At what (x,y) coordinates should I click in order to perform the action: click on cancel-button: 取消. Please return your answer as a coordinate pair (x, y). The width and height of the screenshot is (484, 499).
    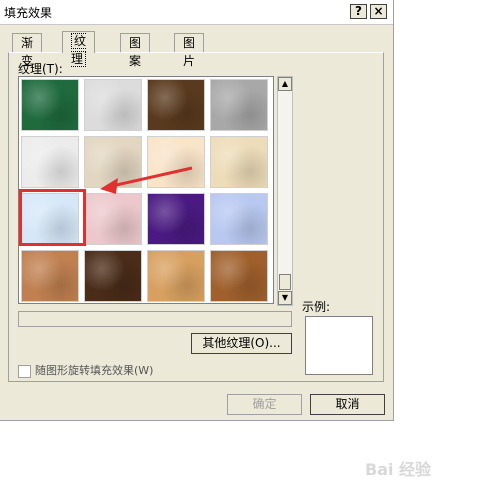
    Looking at the image, I should click on (347, 404).